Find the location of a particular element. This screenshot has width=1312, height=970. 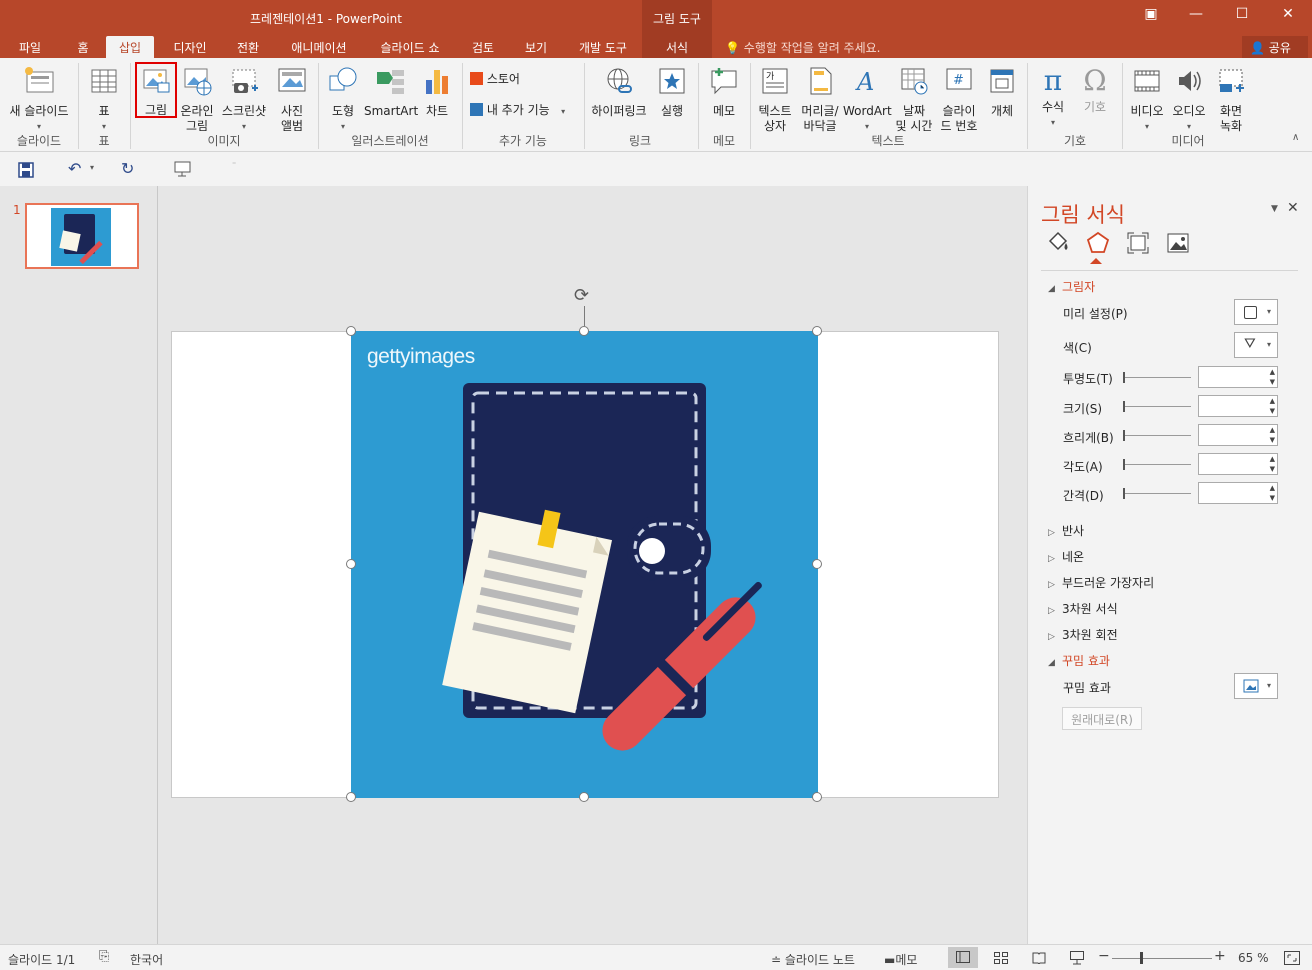

redo-icon: ↻ is located at coordinates (127, 168).